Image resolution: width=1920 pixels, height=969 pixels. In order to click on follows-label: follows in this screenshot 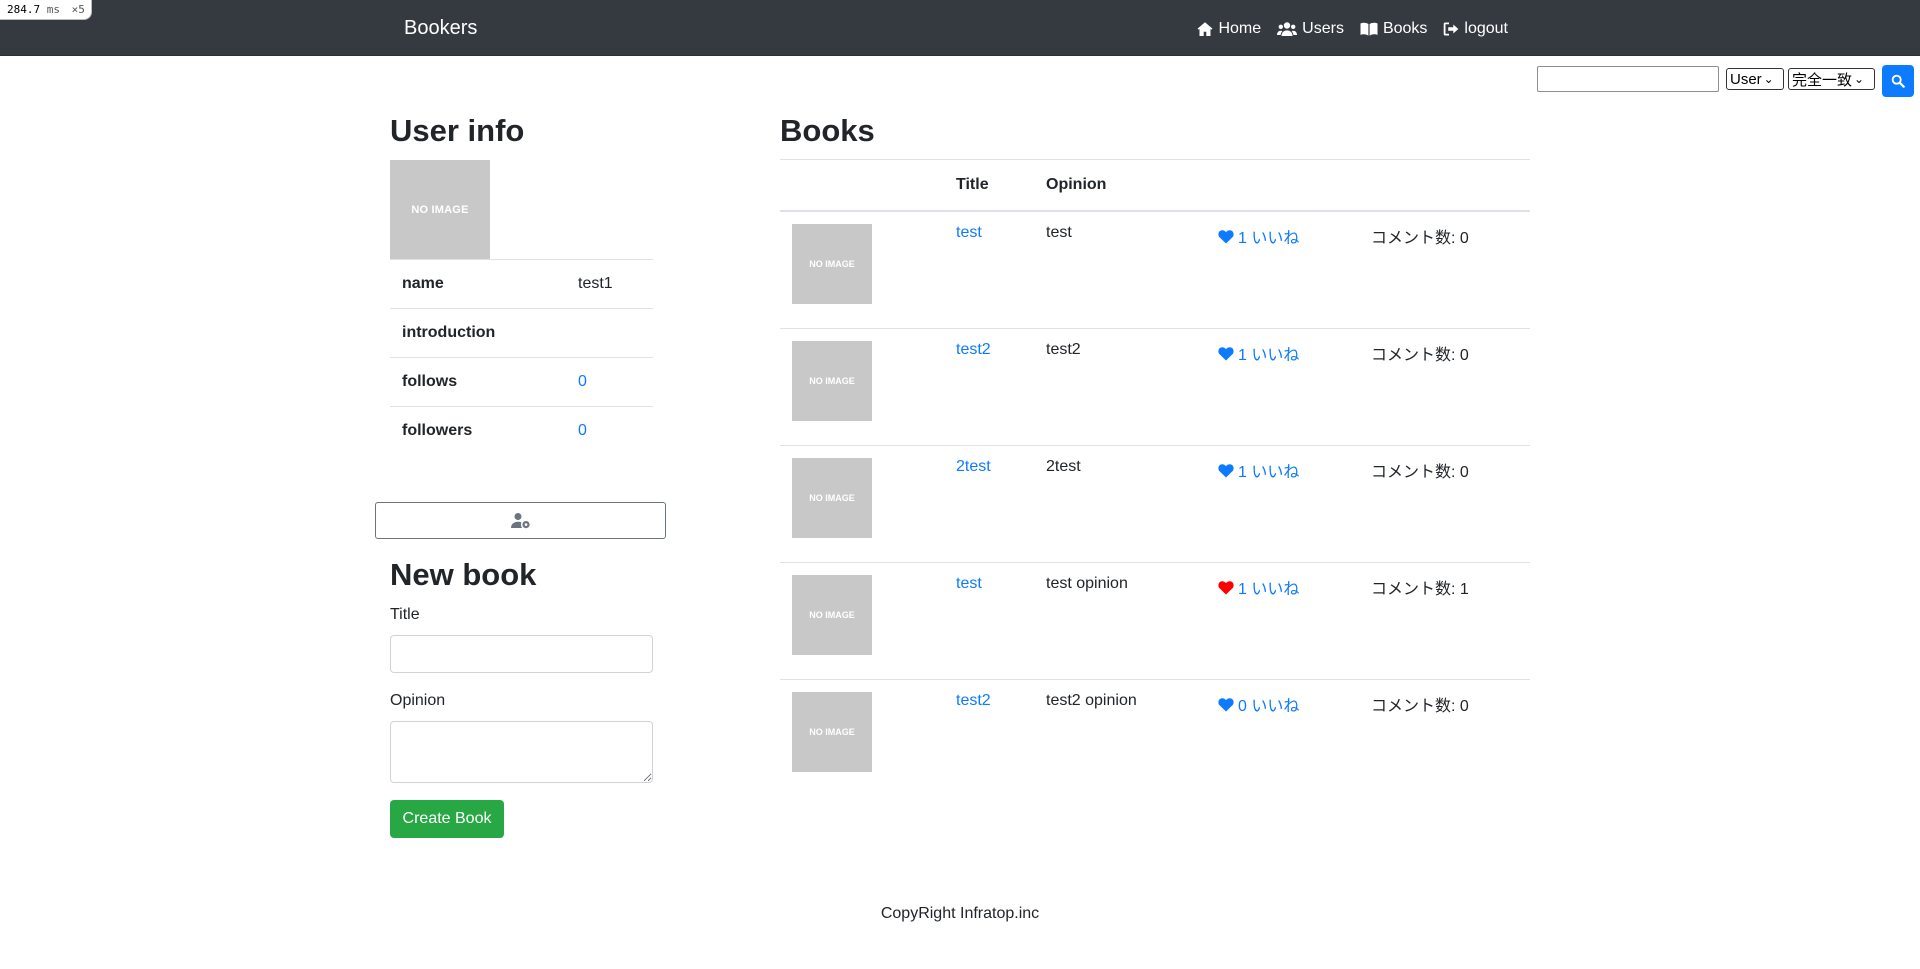, I will do `click(478, 382)`.